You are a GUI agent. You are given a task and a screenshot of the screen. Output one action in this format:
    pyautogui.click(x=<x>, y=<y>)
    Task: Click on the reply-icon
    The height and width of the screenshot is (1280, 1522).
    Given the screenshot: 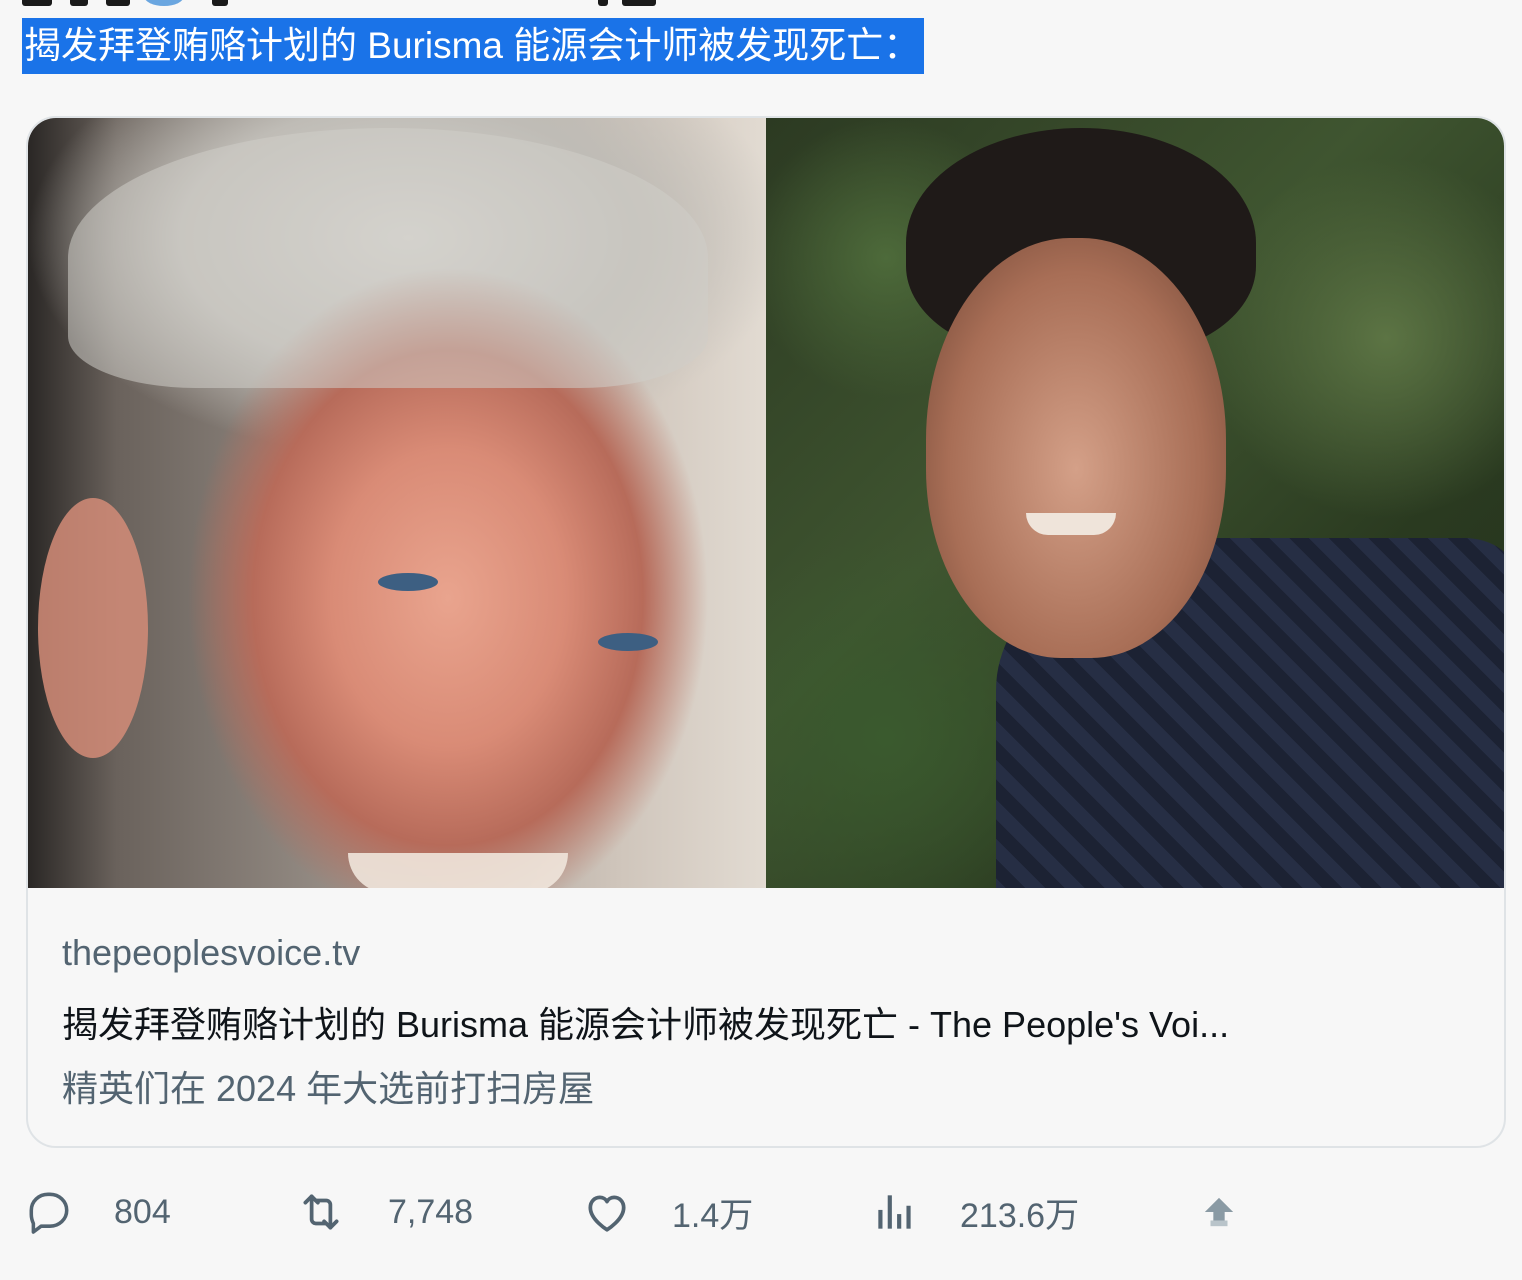 What is the action you would take?
    pyautogui.click(x=49, y=1212)
    